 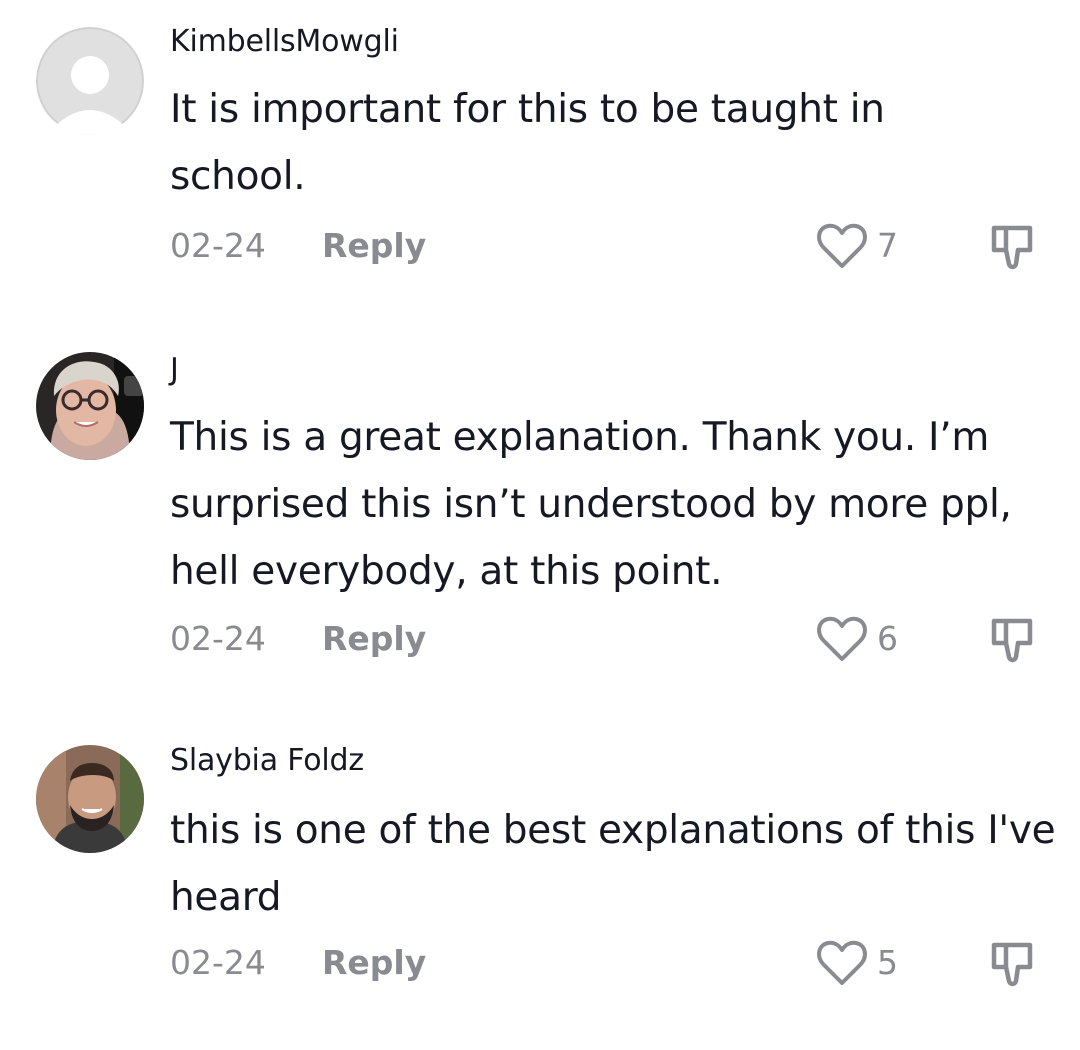 I want to click on username: KimbellsMowgli, so click(x=284, y=41).